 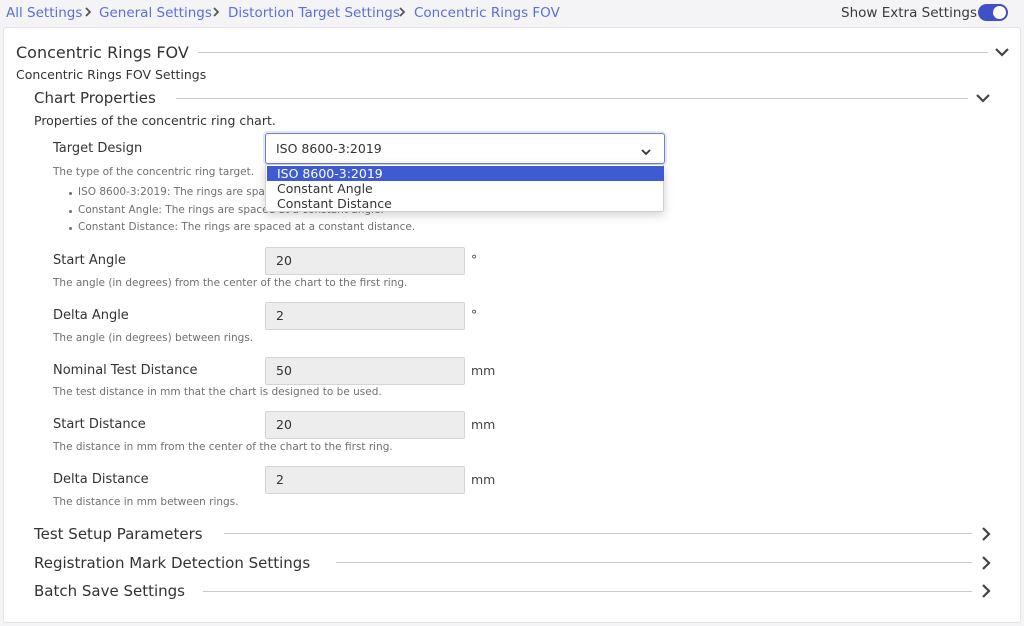 I want to click on start-distance-input: 20, so click(x=365, y=425).